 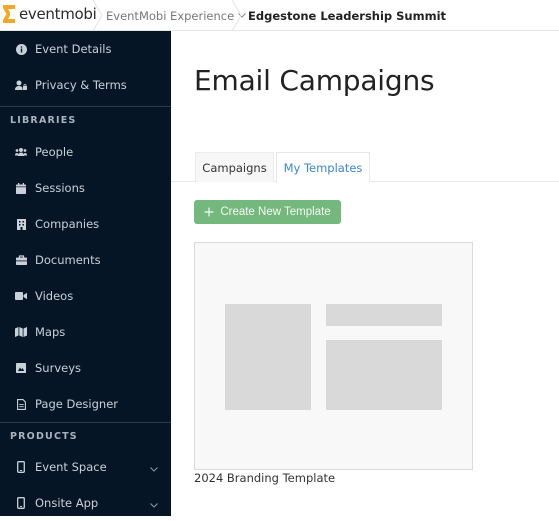 I want to click on sidebar-item-label: Surveys, so click(x=58, y=368).